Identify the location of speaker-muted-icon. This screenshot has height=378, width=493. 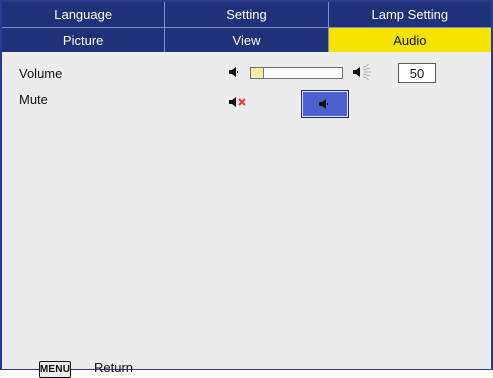
(238, 102).